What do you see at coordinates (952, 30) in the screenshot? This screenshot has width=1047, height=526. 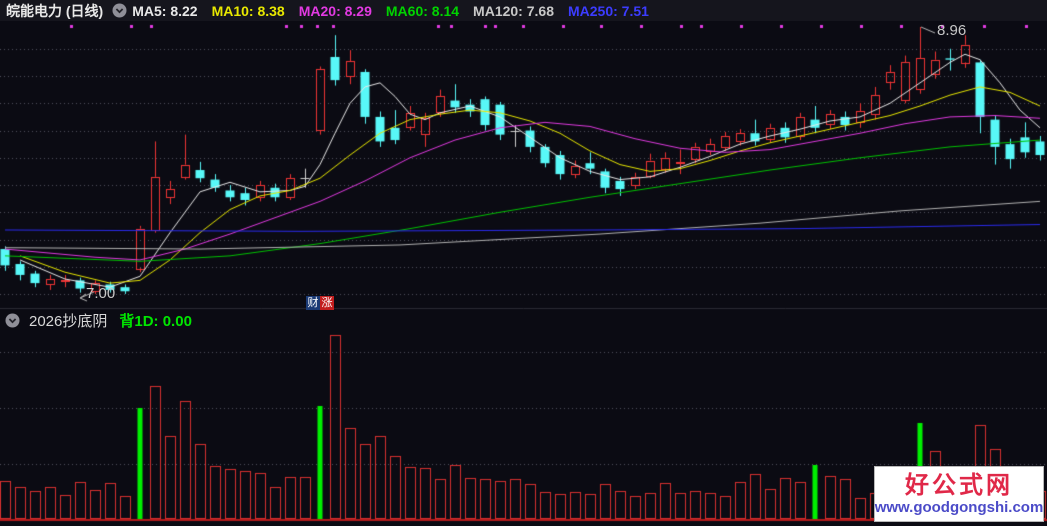 I see `high-price-annotation: 8.96` at bounding box center [952, 30].